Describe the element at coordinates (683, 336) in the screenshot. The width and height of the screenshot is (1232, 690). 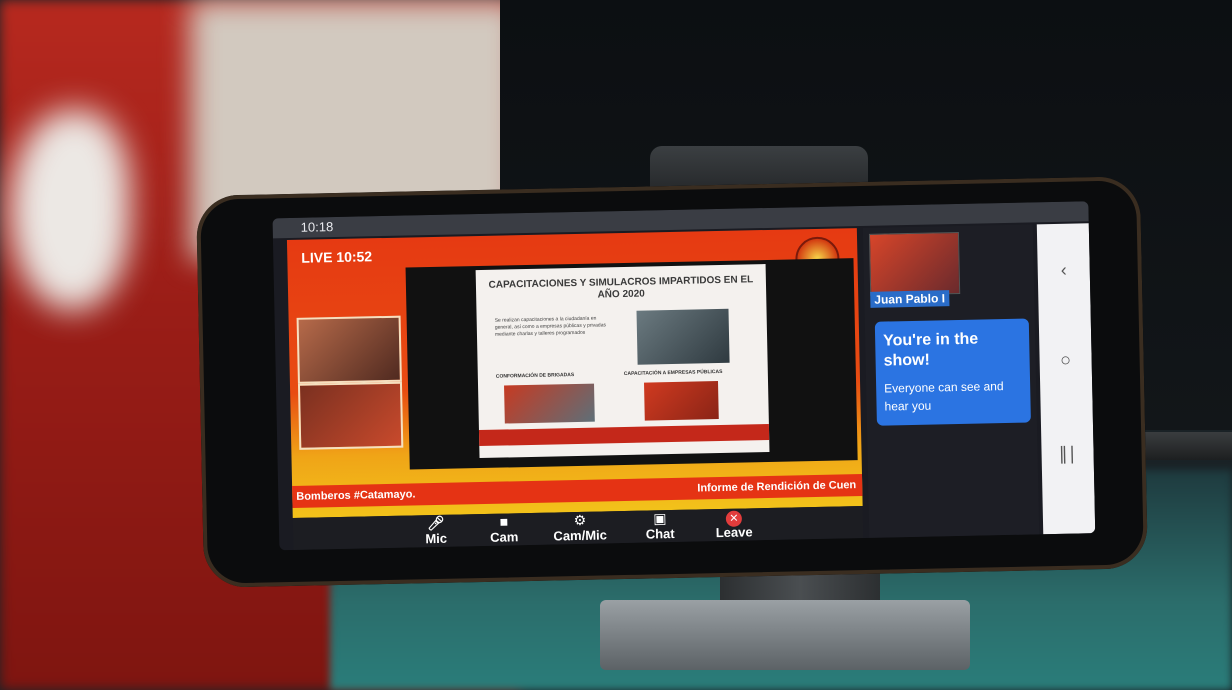
I see `slide-photo-training` at that location.